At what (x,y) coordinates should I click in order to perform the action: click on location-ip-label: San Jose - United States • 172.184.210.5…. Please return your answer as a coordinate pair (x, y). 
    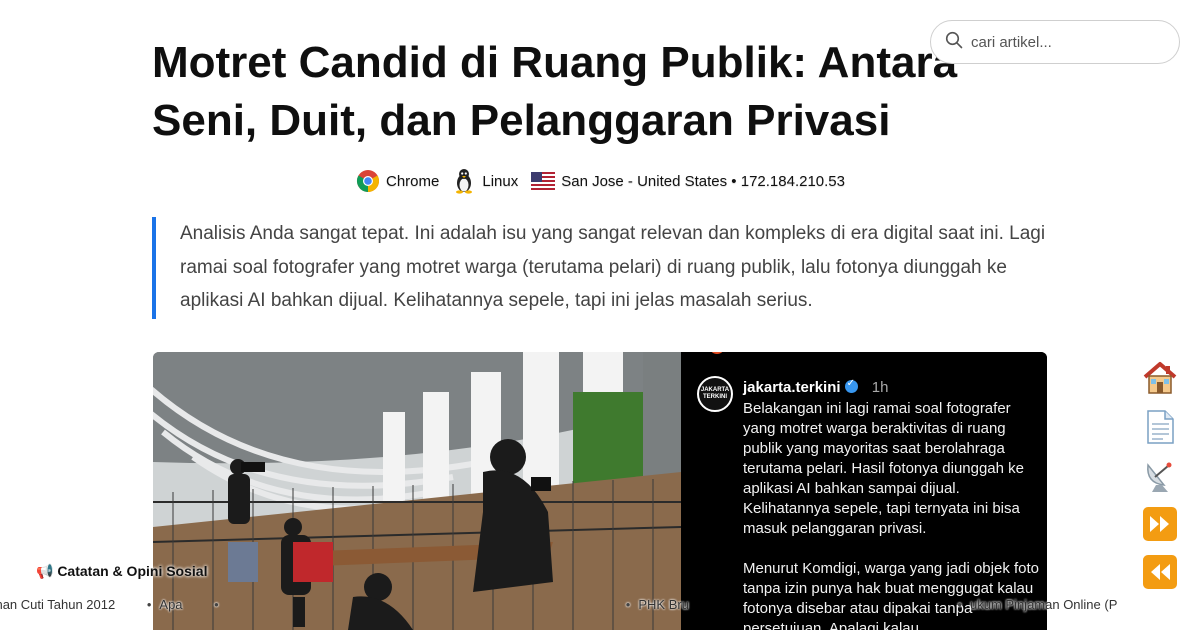
    Looking at the image, I should click on (703, 181).